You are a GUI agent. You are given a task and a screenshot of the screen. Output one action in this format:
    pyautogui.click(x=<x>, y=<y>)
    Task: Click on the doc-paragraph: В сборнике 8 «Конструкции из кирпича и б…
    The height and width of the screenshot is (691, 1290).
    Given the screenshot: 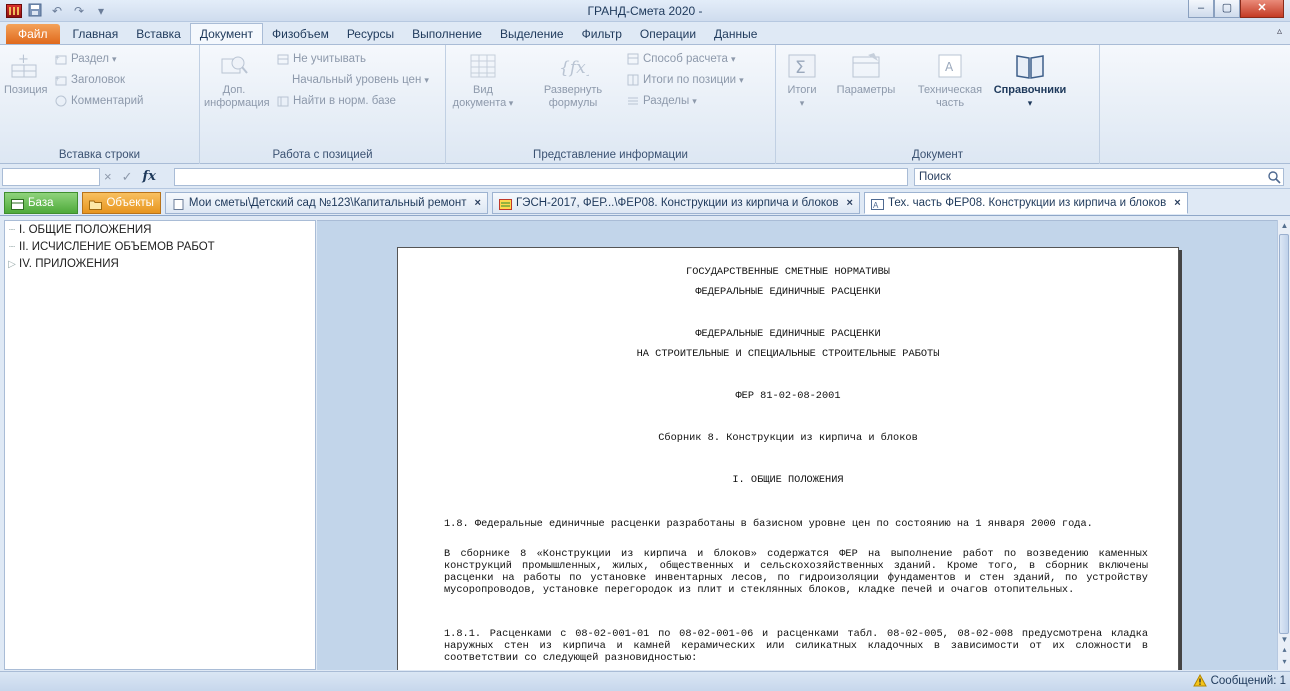 What is the action you would take?
    pyautogui.click(x=796, y=572)
    